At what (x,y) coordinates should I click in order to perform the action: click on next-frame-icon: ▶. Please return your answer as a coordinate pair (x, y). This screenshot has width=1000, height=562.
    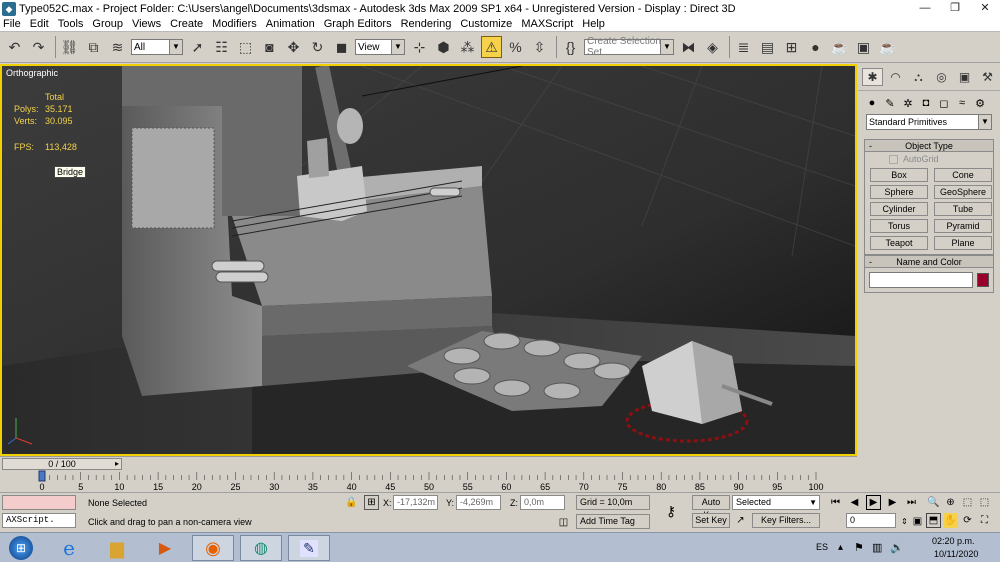
    Looking at the image, I should click on (892, 502).